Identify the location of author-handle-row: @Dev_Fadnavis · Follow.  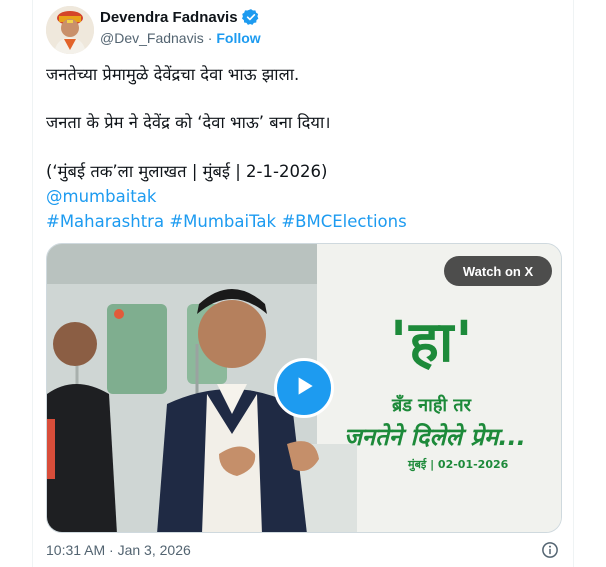
(180, 38).